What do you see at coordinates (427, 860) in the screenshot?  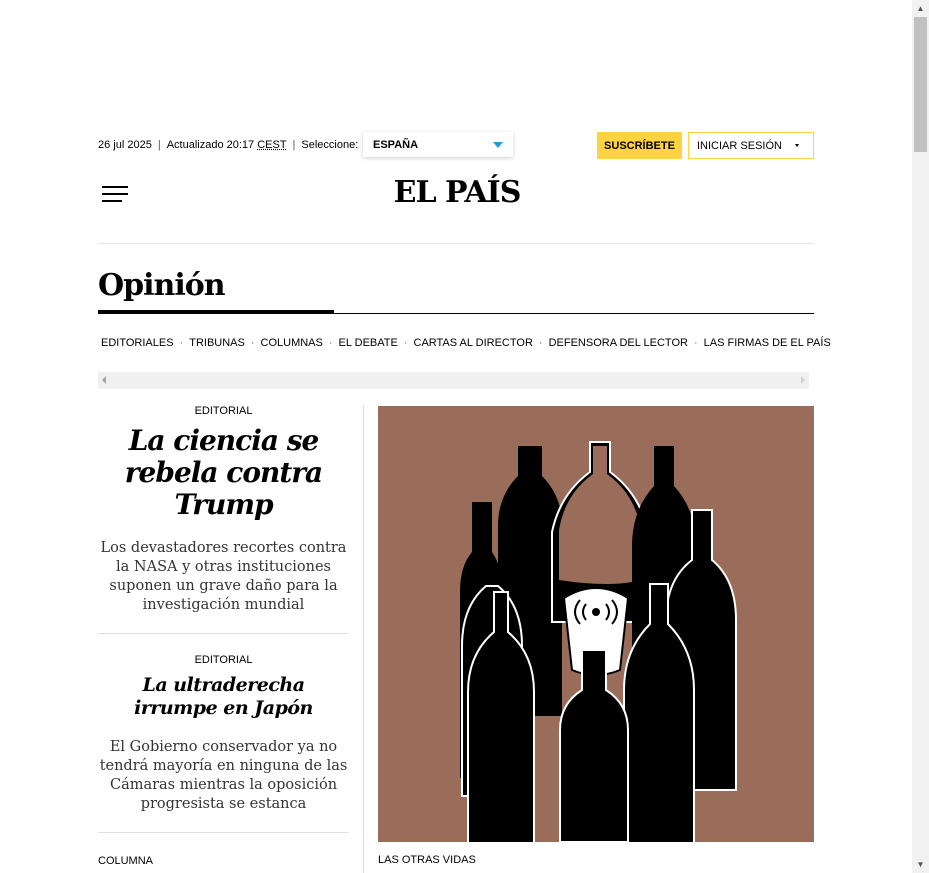 I see `hero-kicker: LAS OTRAS VIDAS` at bounding box center [427, 860].